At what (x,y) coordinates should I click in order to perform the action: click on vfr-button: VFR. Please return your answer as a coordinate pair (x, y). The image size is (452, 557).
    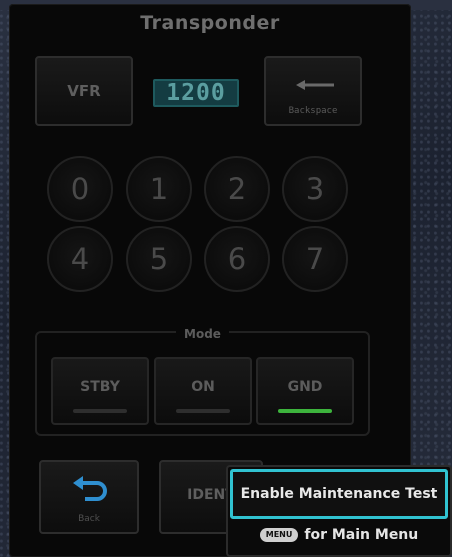
    Looking at the image, I should click on (84, 91).